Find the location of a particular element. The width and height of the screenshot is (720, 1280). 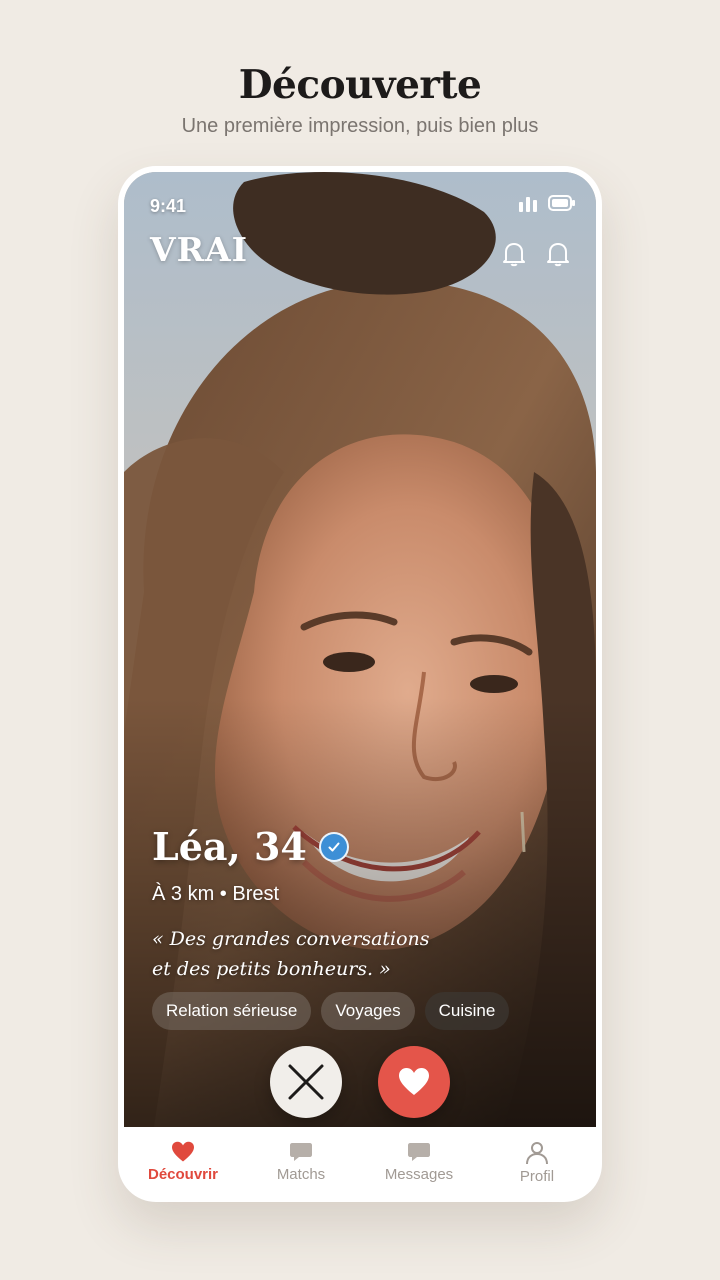

page-subheading: Une première impression, puis bien plus is located at coordinates (360, 126).